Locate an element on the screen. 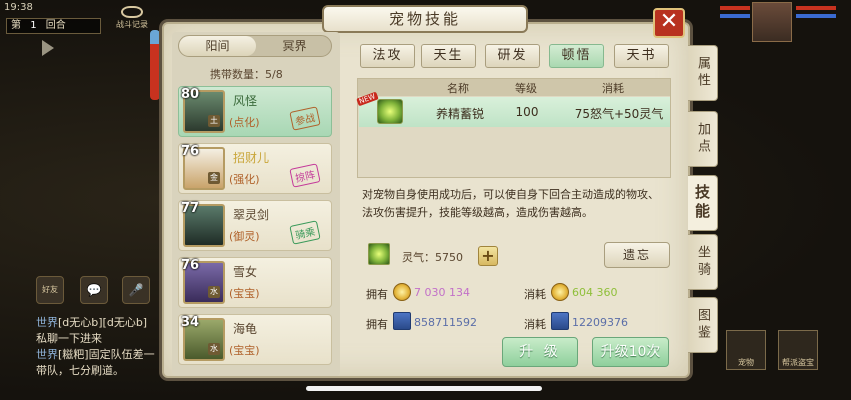 This screenshot has height=400, width=851. pet-level: 77 is located at coordinates (190, 208).